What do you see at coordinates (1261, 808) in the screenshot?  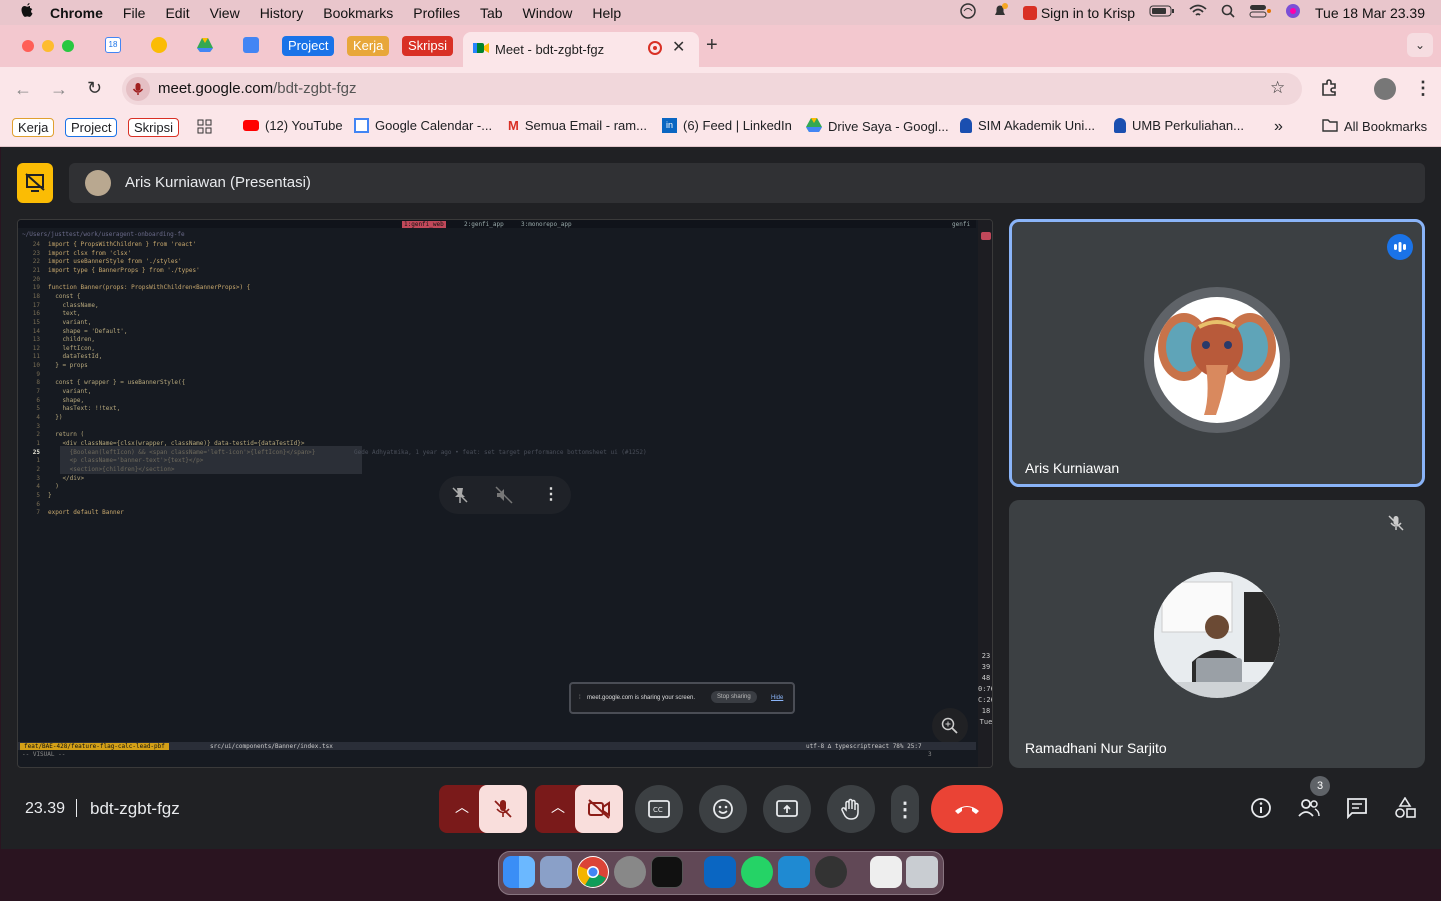 I see `meeting-details-info-icon` at bounding box center [1261, 808].